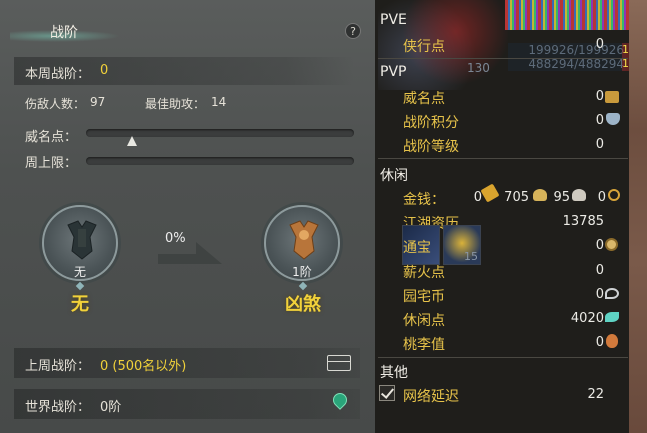 This screenshot has width=647, height=433. I want to click on tongbao-label: 通宝, so click(417, 248).